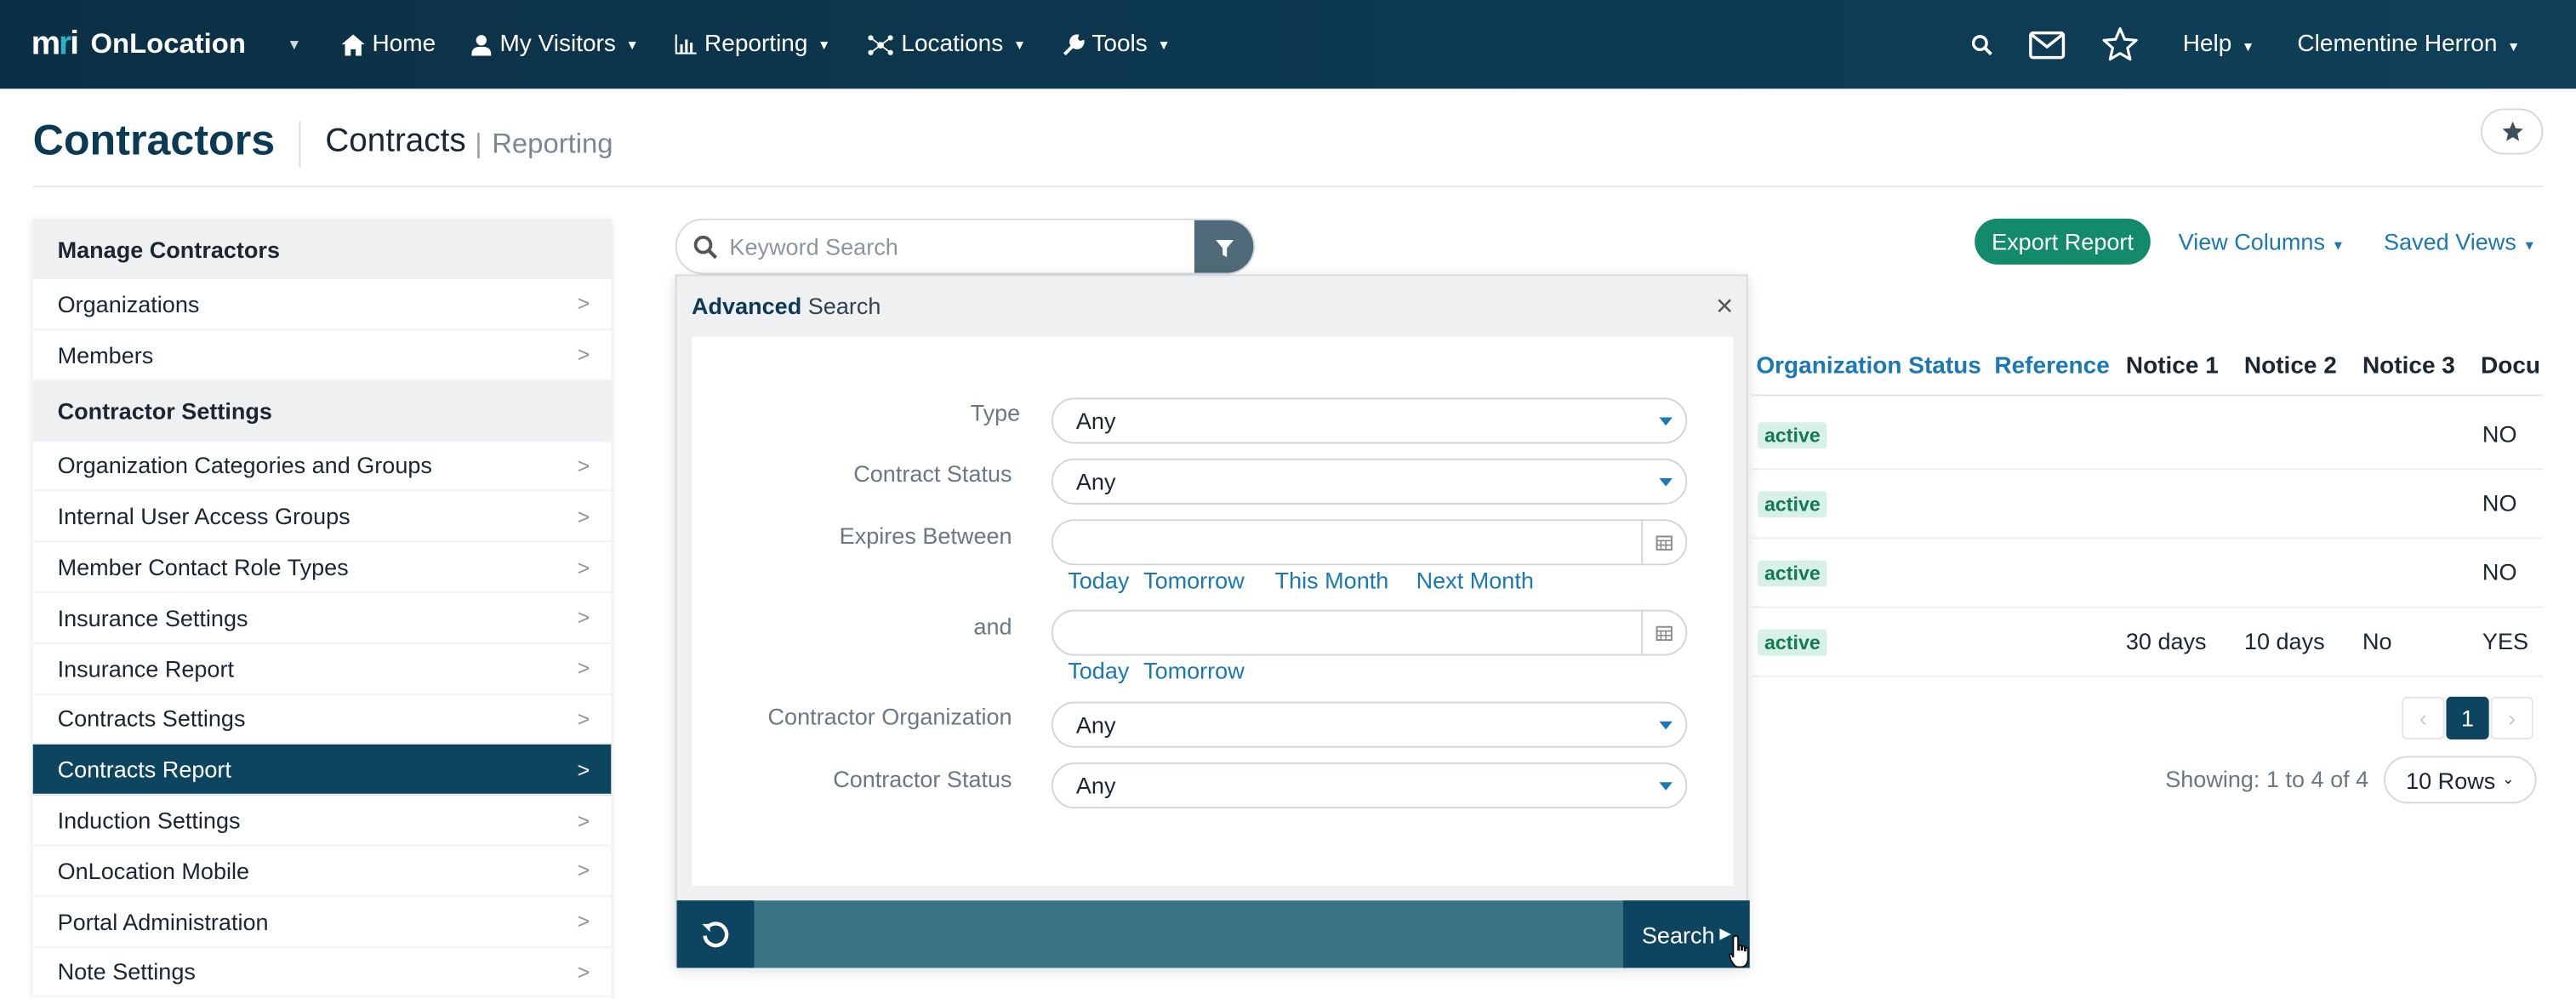 The image size is (2576, 999). What do you see at coordinates (2219, 44) in the screenshot?
I see `help-menu: Help ▼` at bounding box center [2219, 44].